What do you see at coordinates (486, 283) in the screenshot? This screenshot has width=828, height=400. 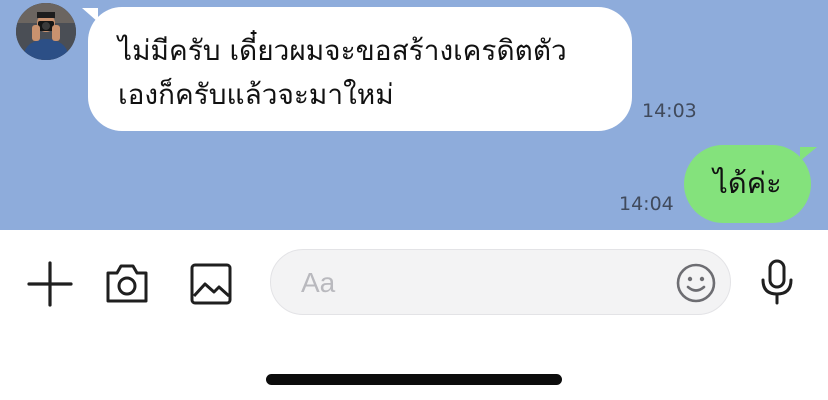 I see `message-input` at bounding box center [486, 283].